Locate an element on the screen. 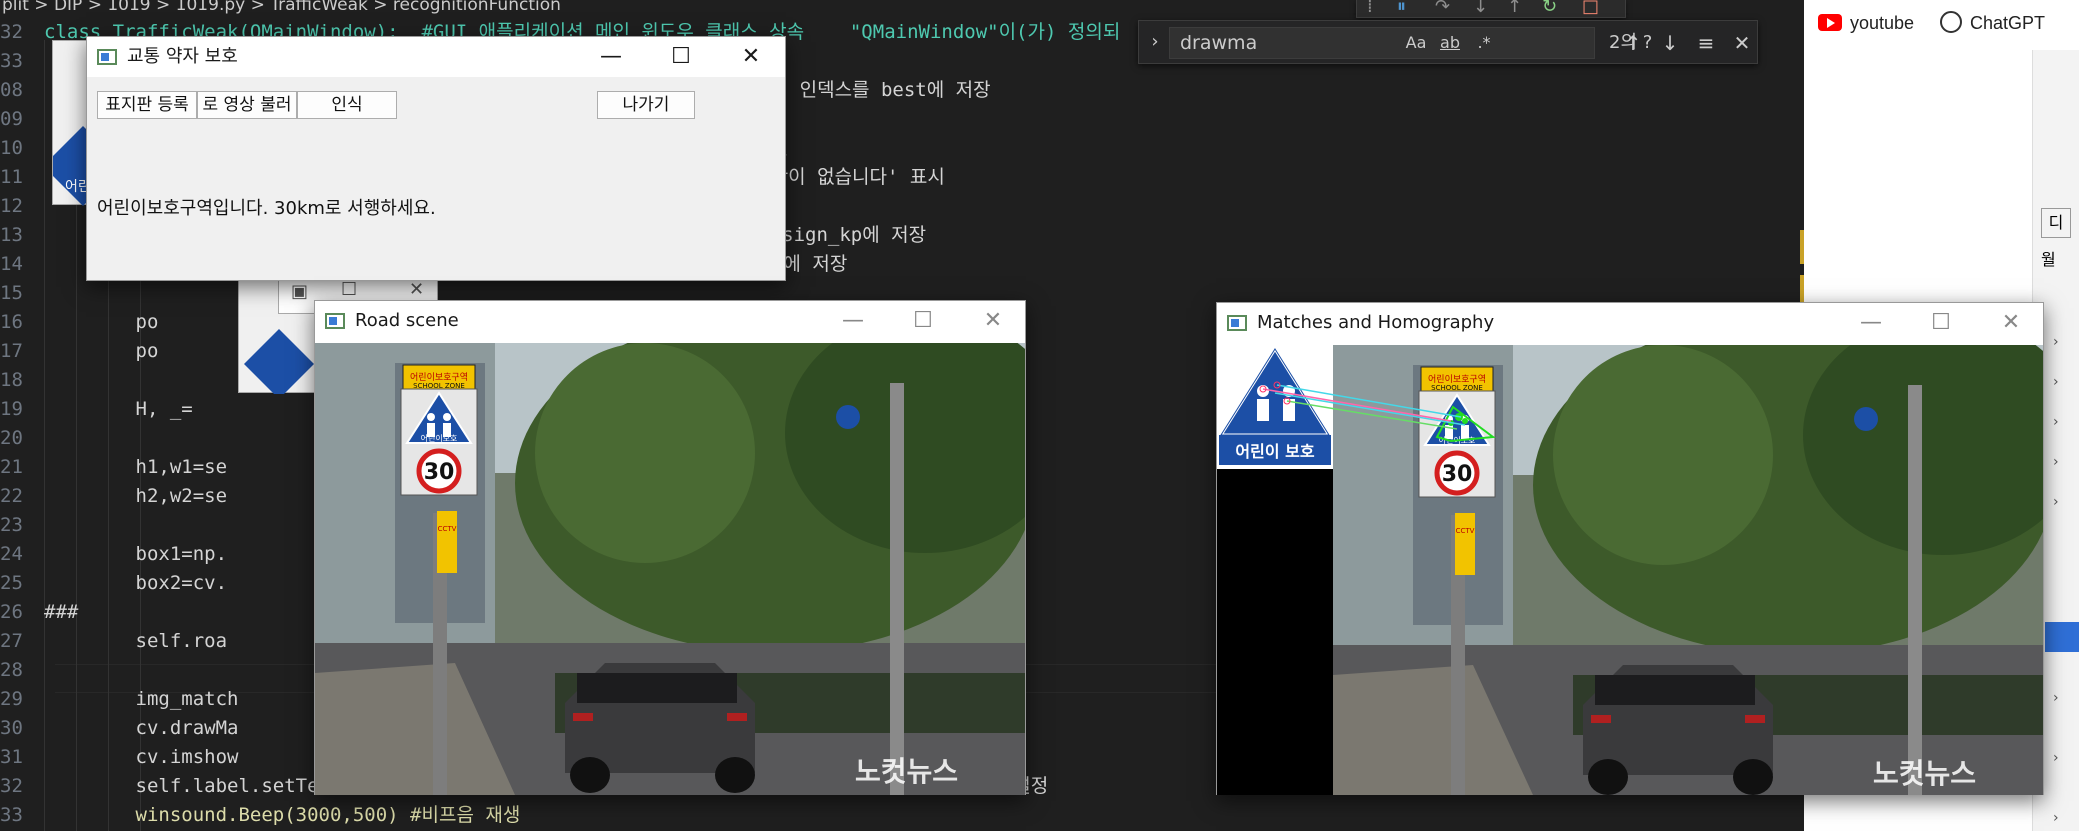  bookmark-youtube: youtube is located at coordinates (1882, 23).